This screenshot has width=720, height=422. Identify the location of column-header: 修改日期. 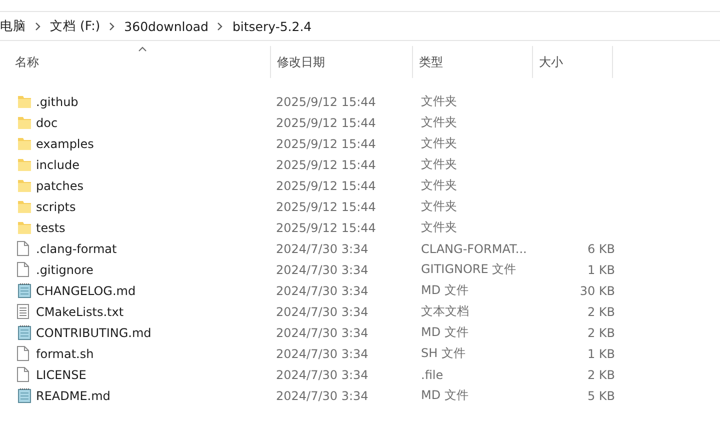
(342, 62).